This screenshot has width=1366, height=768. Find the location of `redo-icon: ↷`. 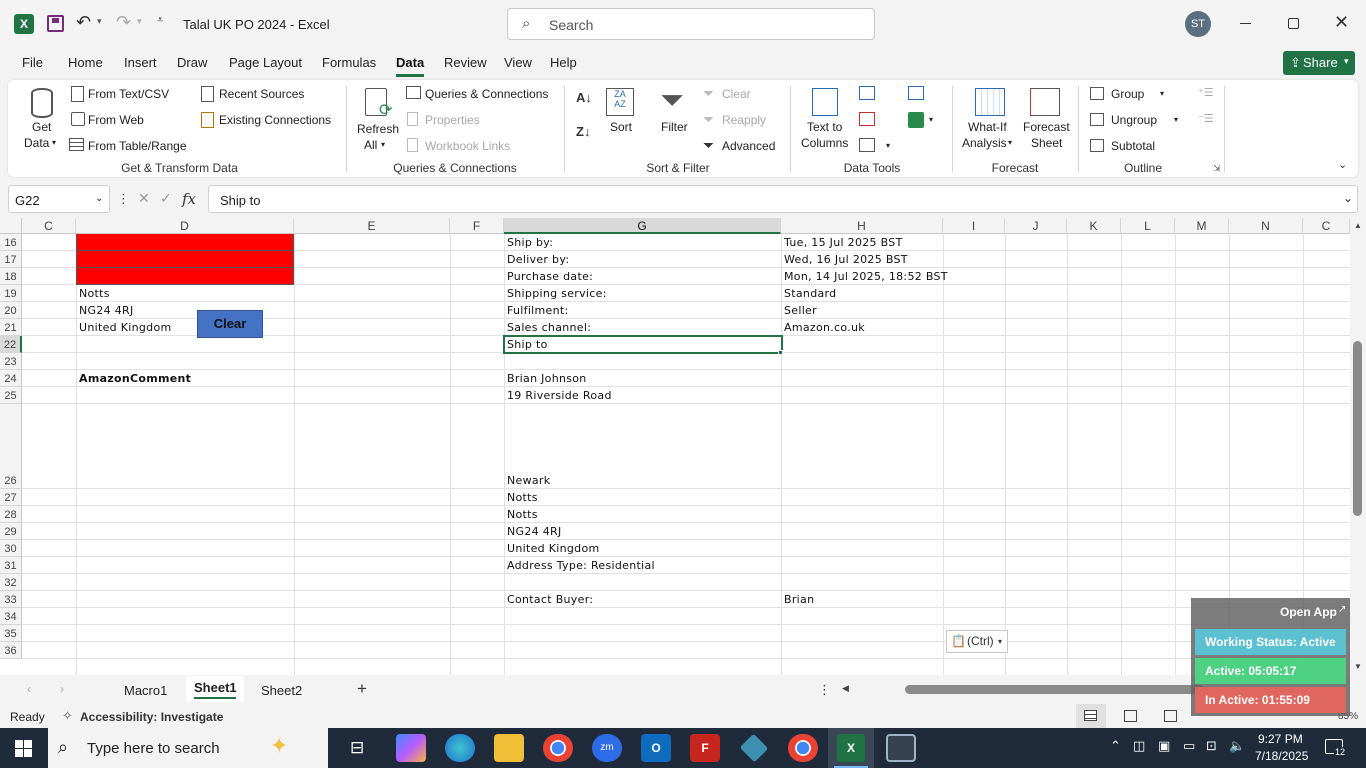

redo-icon: ↷ is located at coordinates (123, 22).